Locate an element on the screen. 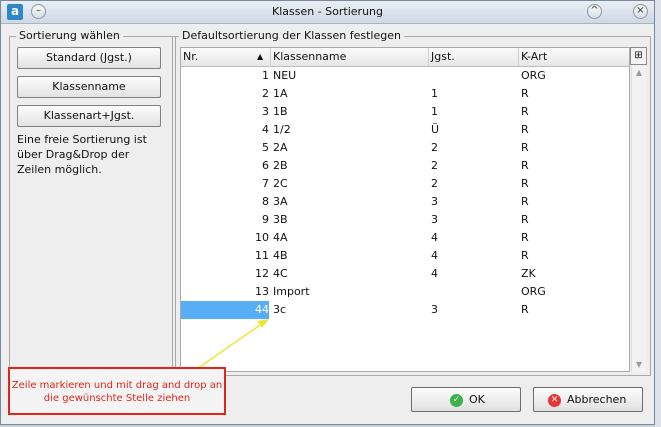 Image resolution: width=661 pixels, height=427 pixels. cell-jgst: Ü is located at coordinates (435, 129).